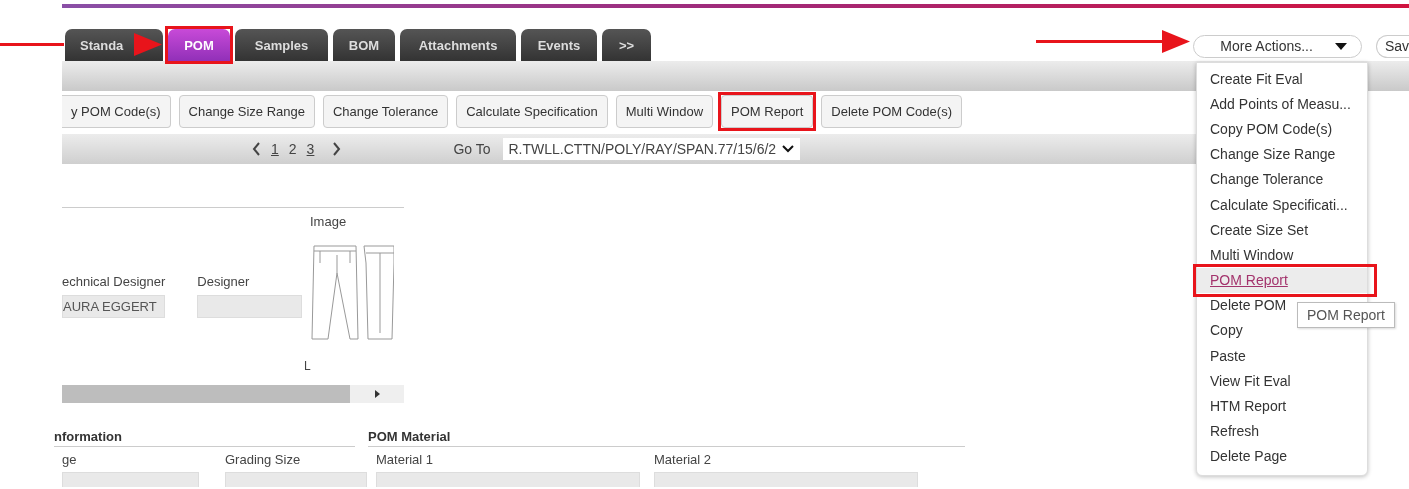 The width and height of the screenshot is (1409, 489). Describe the element at coordinates (559, 45) in the screenshot. I see `tab: Events` at that location.